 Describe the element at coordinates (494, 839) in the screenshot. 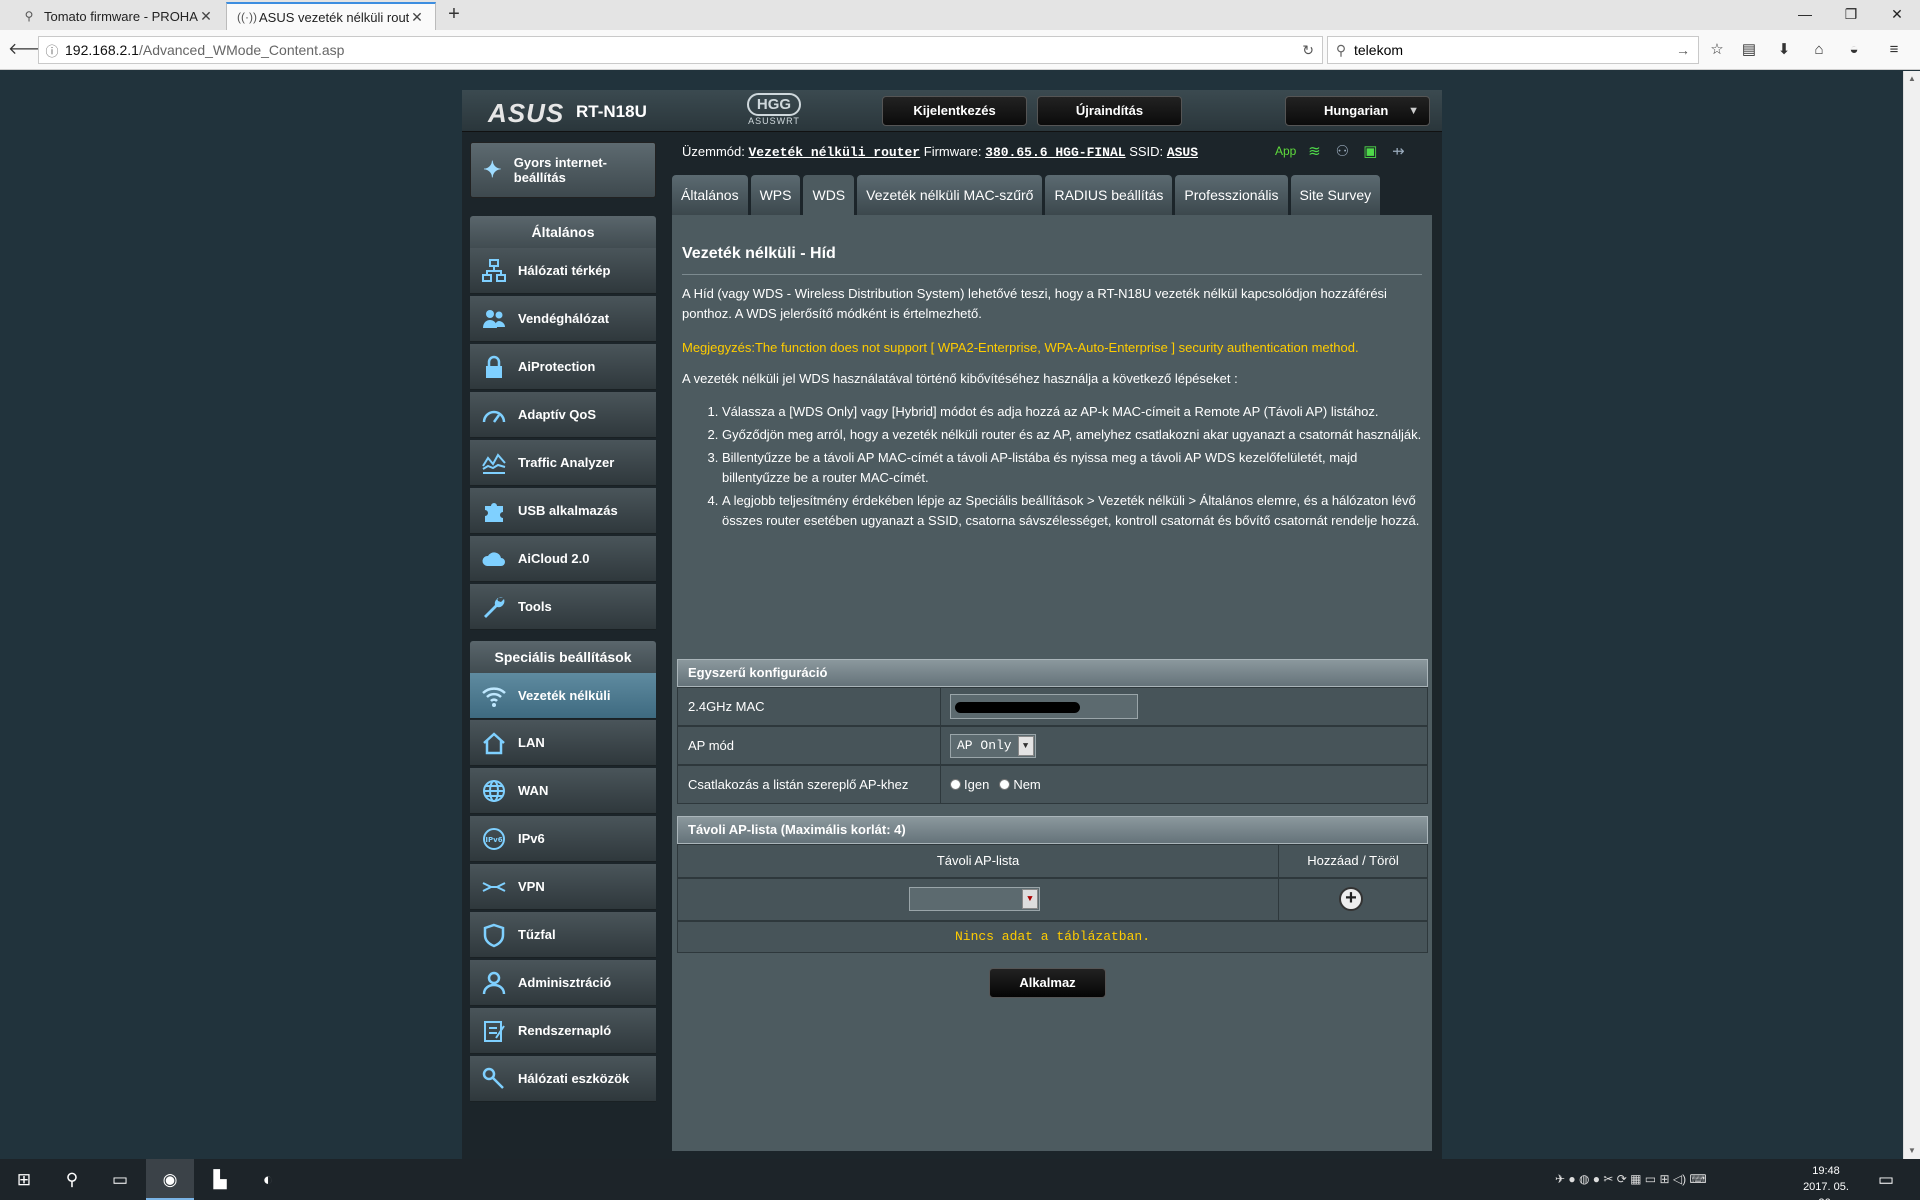

I see `ipv6-icon: IPv6` at that location.